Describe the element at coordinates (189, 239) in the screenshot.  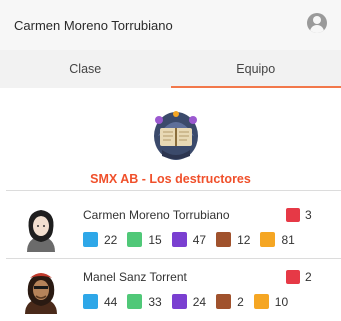
I see `member-stats: 22 15 47 12 81` at that location.